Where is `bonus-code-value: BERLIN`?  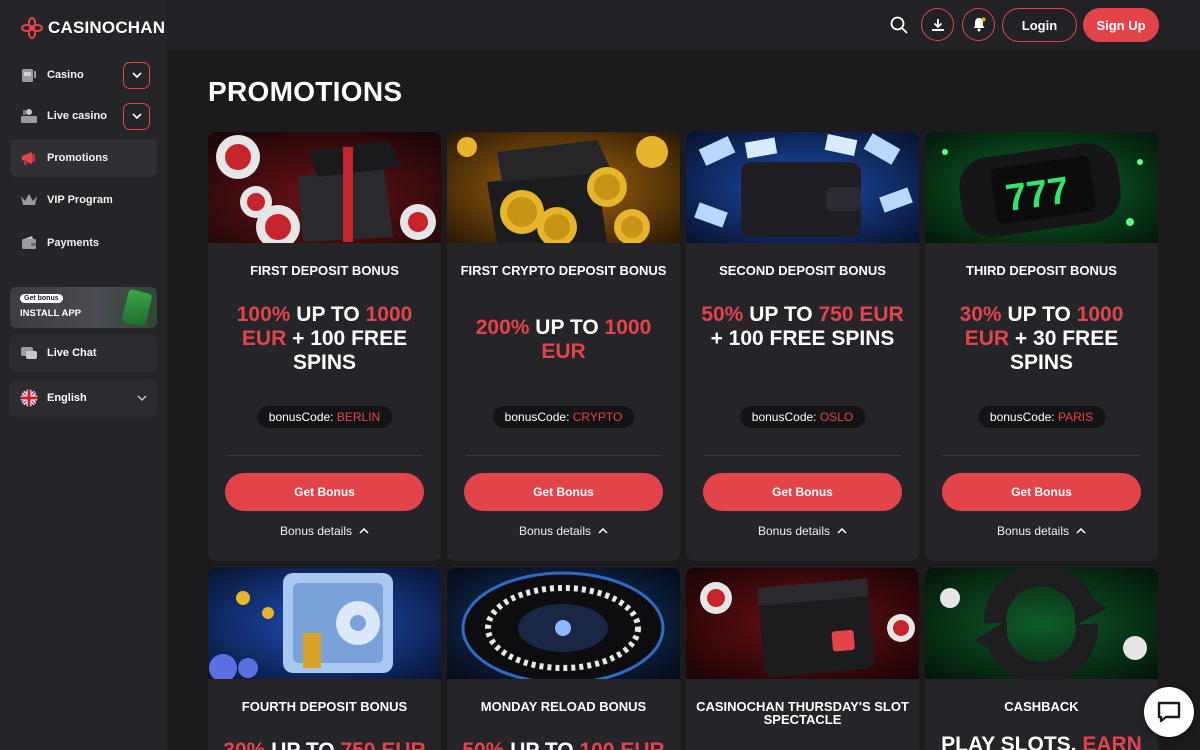 bonus-code-value: BERLIN is located at coordinates (358, 417).